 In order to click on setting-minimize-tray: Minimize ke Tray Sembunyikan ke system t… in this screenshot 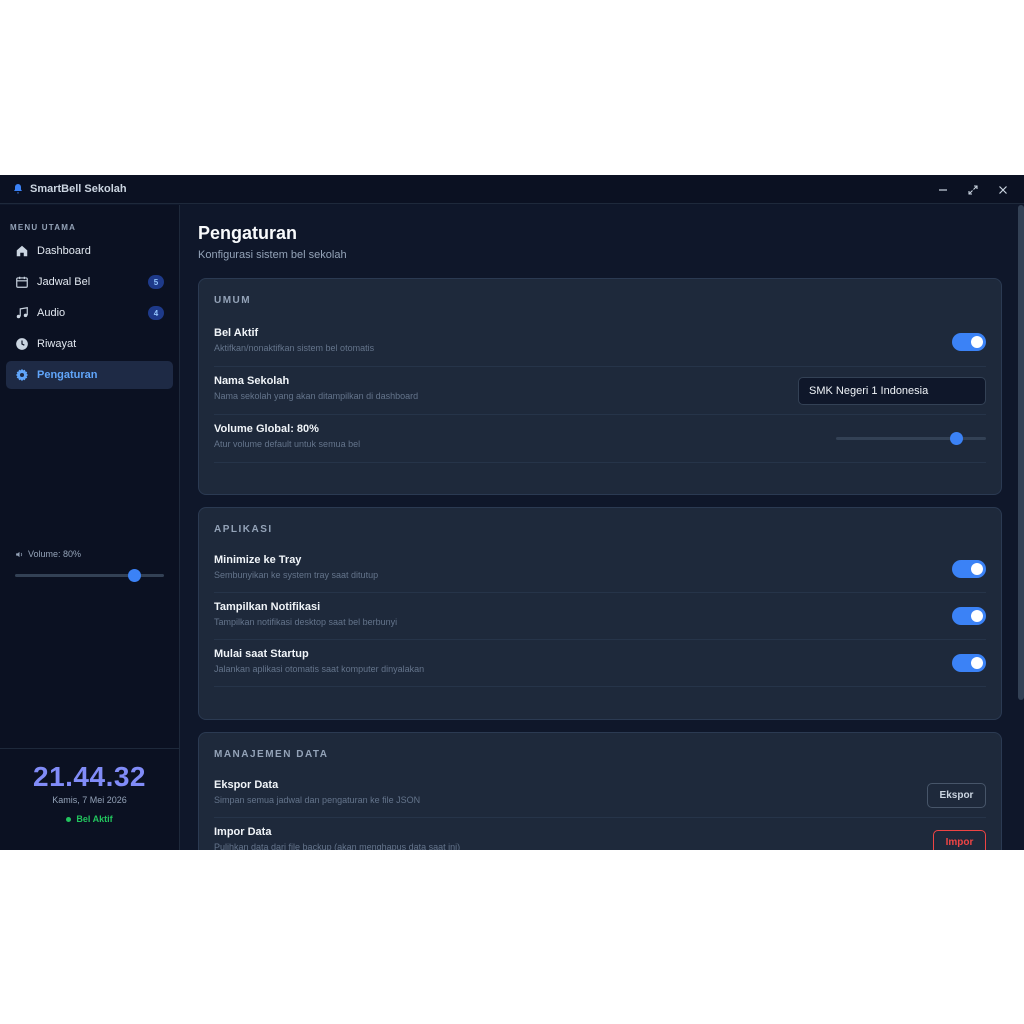, I will do `click(600, 569)`.